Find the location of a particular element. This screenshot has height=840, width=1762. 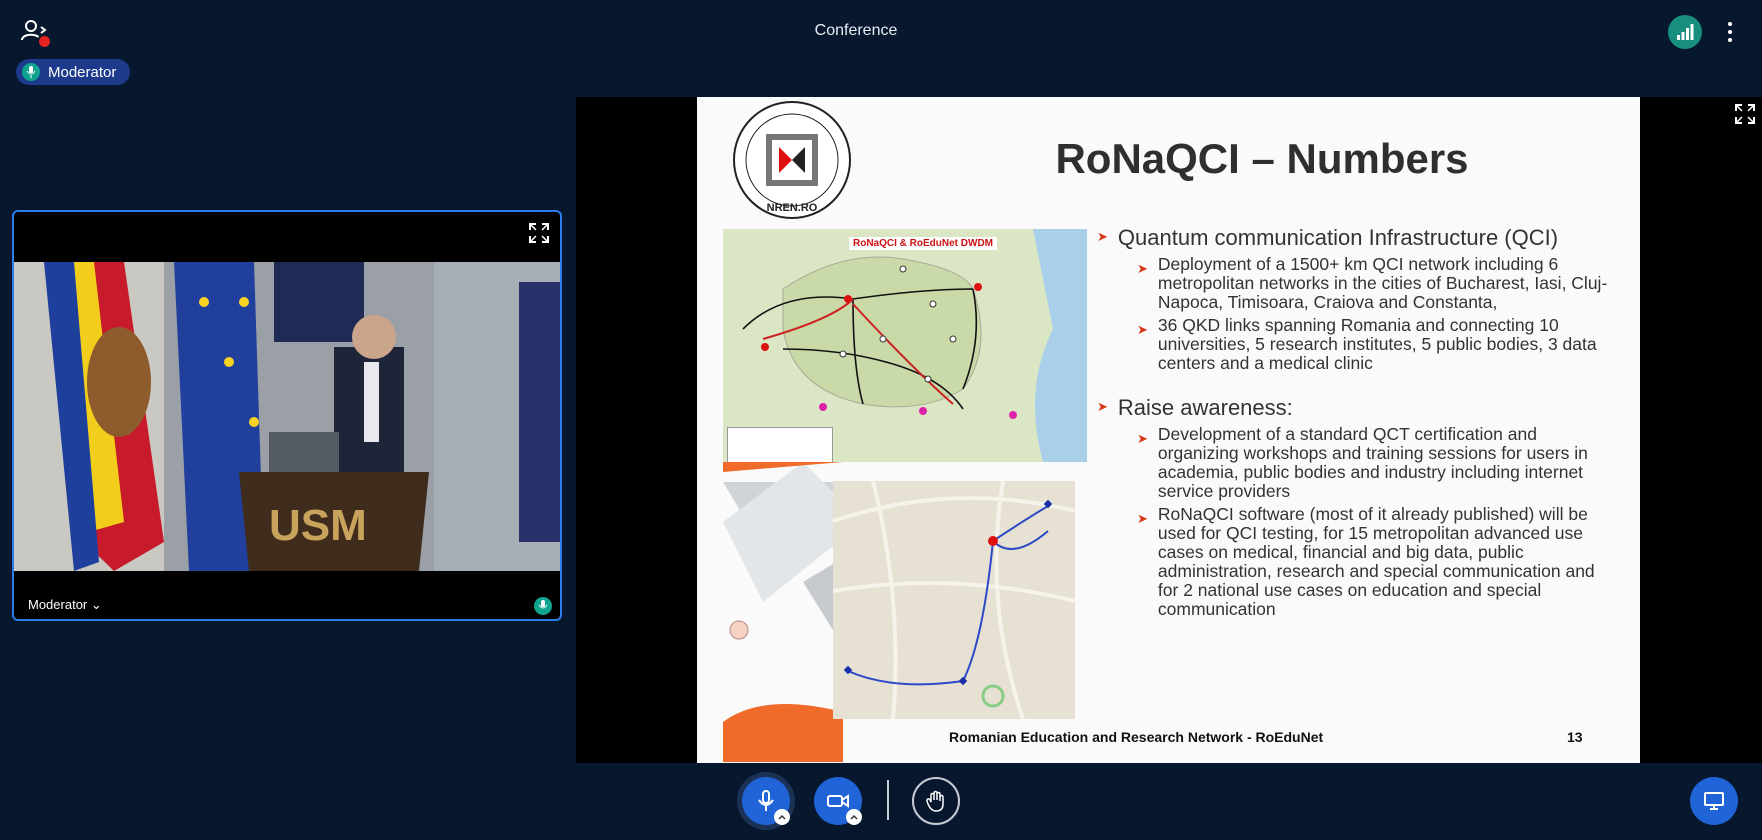

raise-hand-icon is located at coordinates (935, 801).